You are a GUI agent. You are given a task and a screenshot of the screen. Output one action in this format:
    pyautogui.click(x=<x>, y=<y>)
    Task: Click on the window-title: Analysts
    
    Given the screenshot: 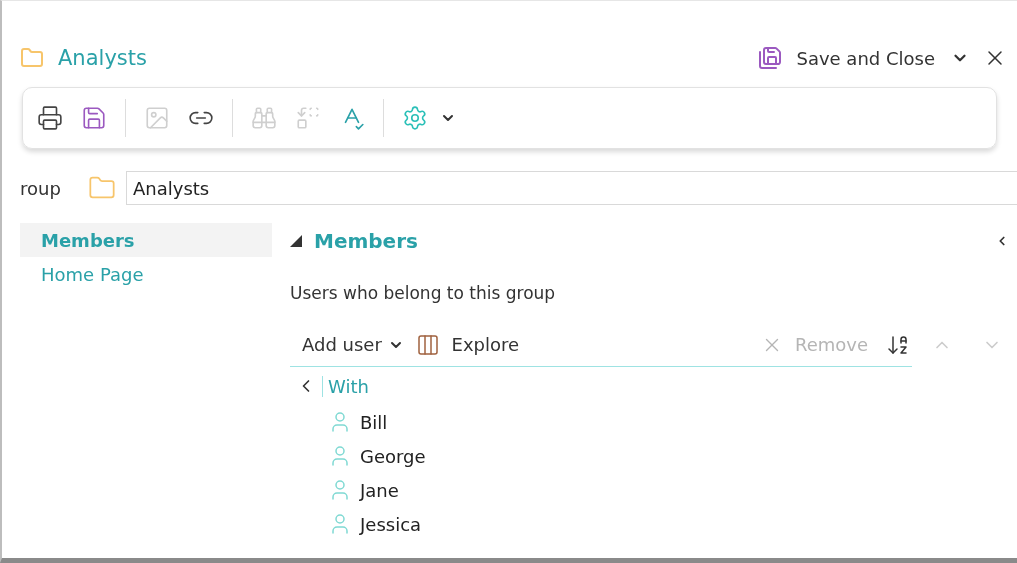 What is the action you would take?
    pyautogui.click(x=103, y=58)
    